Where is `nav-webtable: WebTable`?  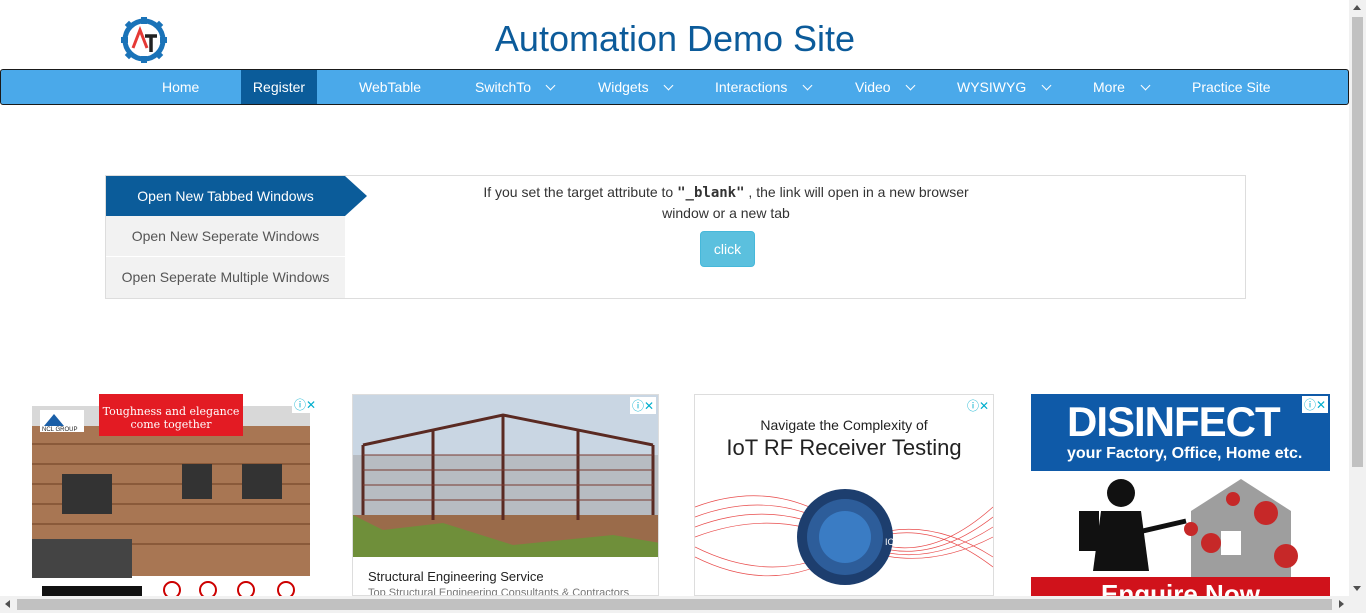
nav-webtable: WebTable is located at coordinates (390, 87).